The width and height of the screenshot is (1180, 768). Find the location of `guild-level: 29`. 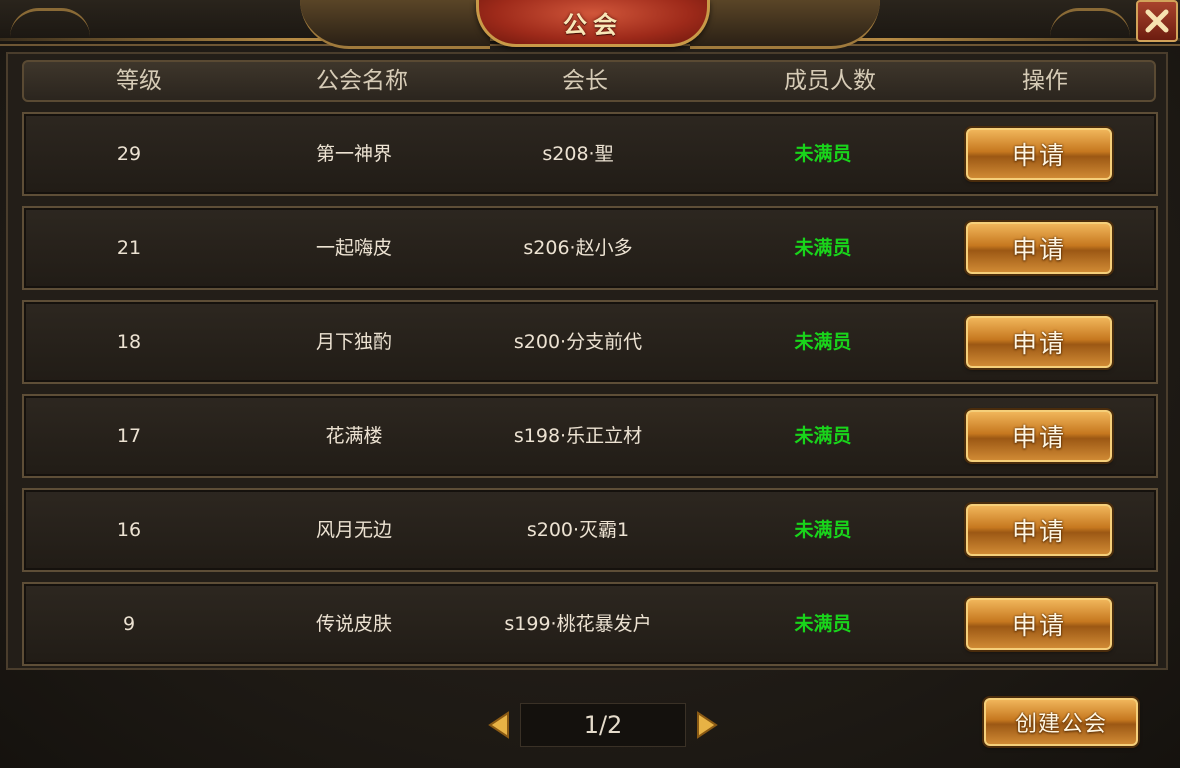

guild-level: 29 is located at coordinates (129, 154).